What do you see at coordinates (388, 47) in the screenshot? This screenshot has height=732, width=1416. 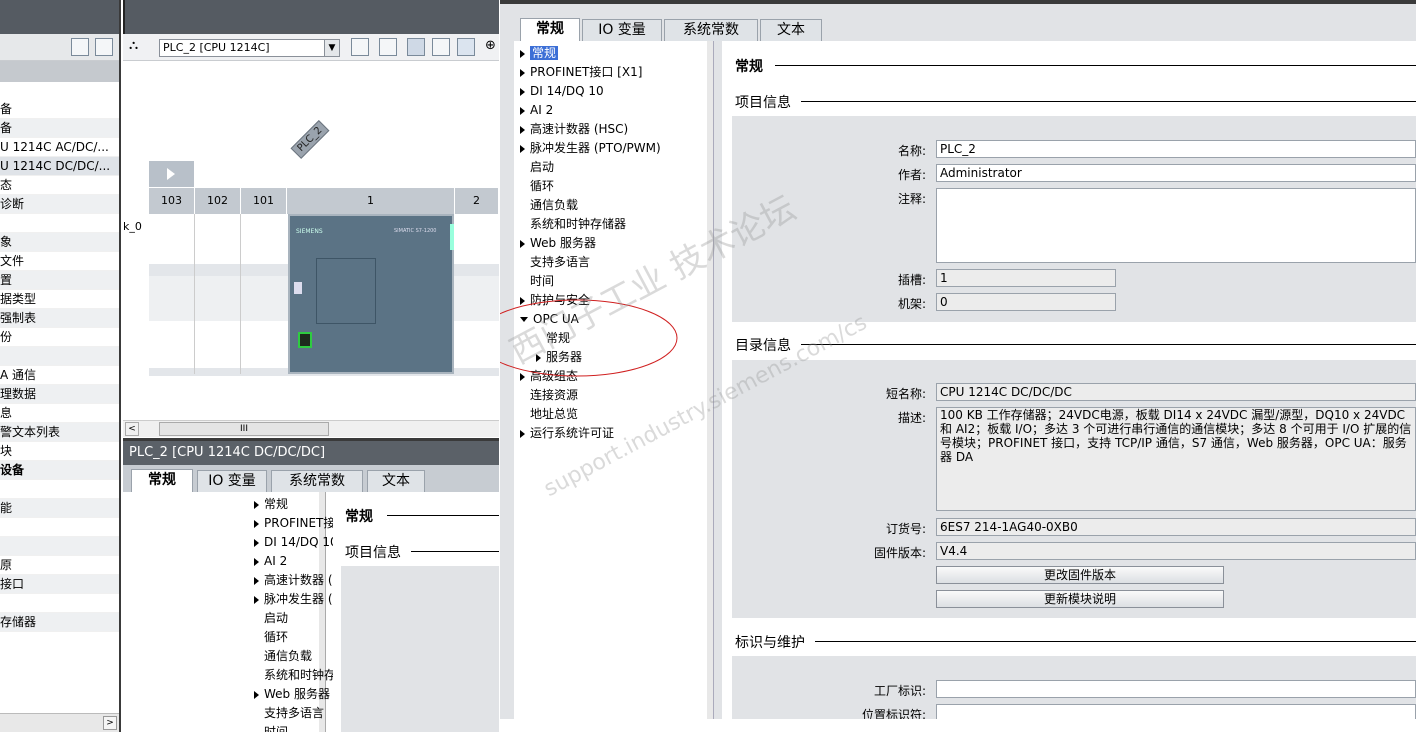 I see `show-name-icon` at bounding box center [388, 47].